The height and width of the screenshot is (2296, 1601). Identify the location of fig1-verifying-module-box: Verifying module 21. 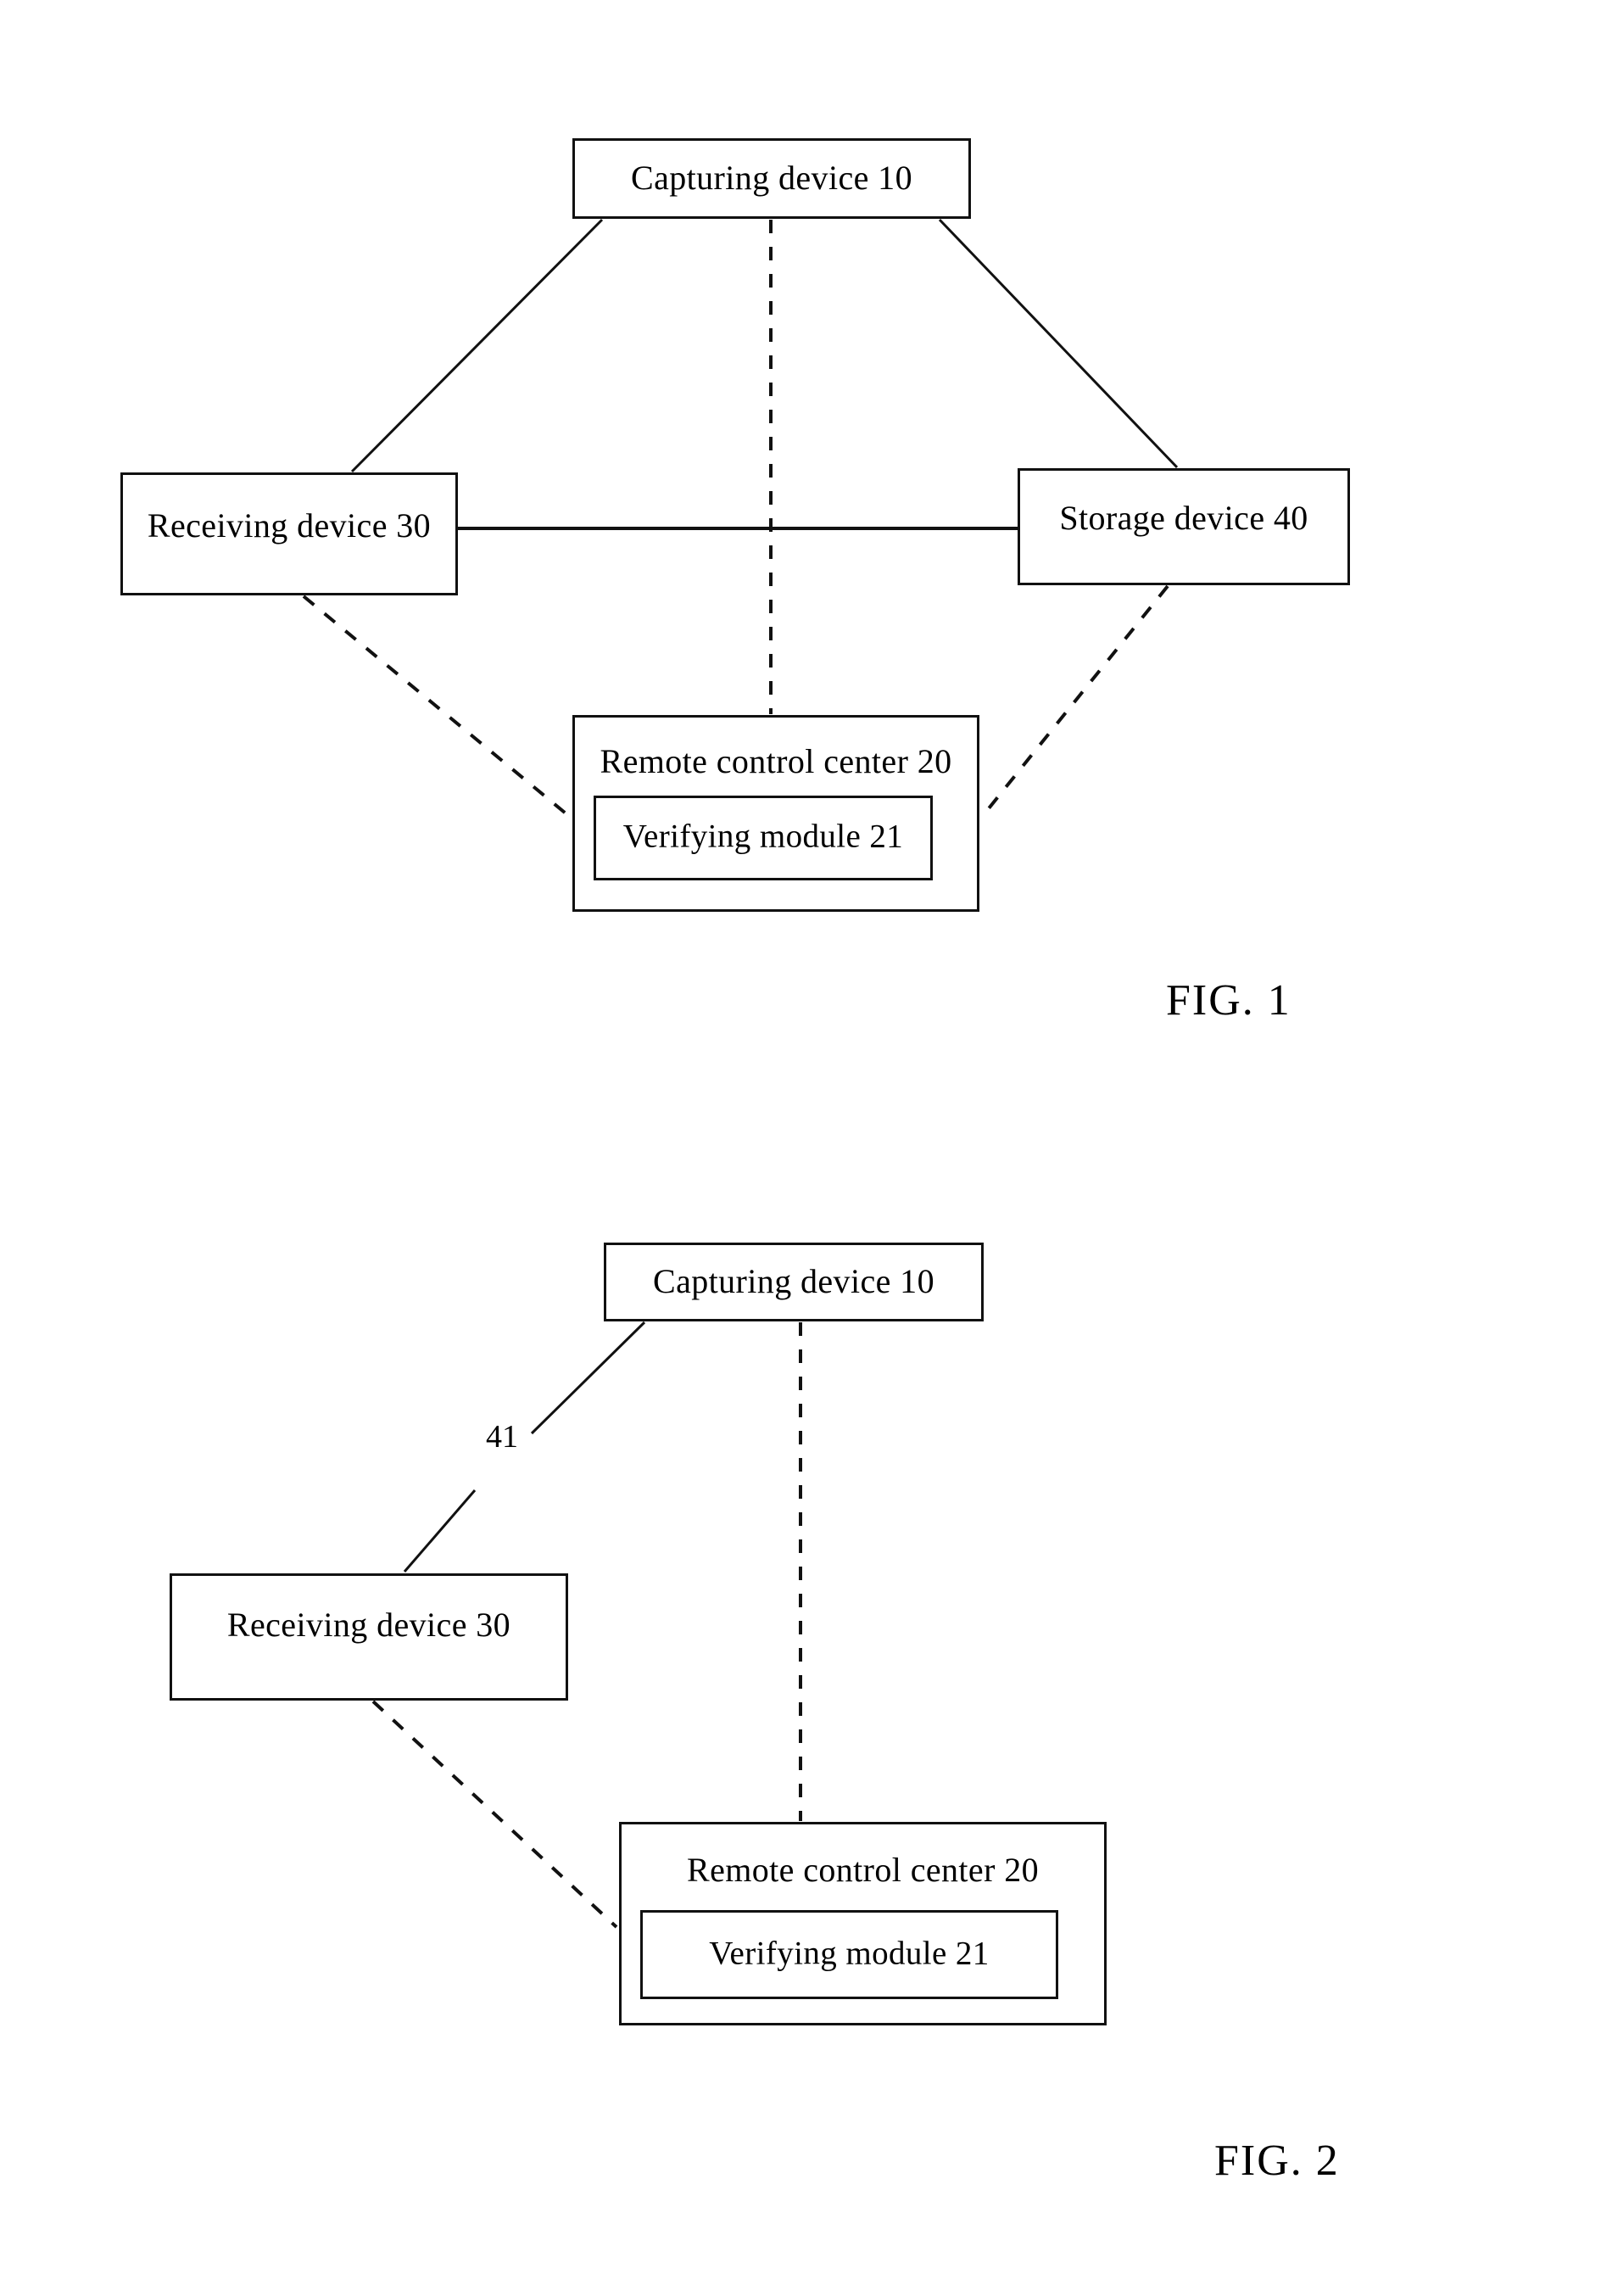
(763, 838).